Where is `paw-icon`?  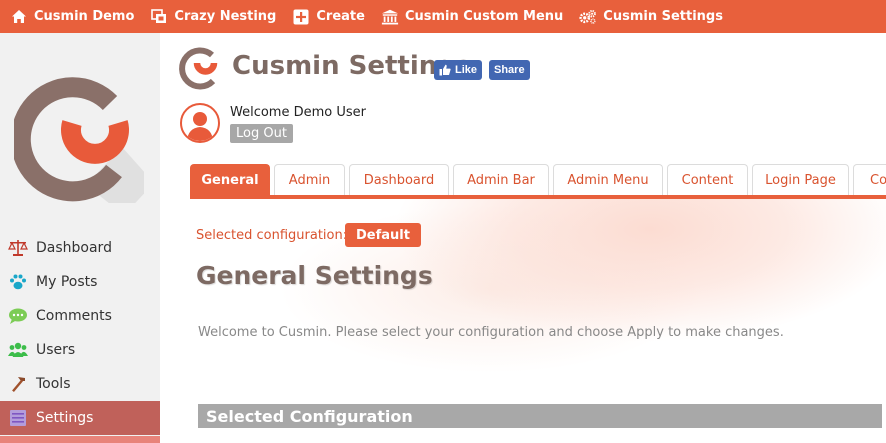
paw-icon is located at coordinates (18, 282).